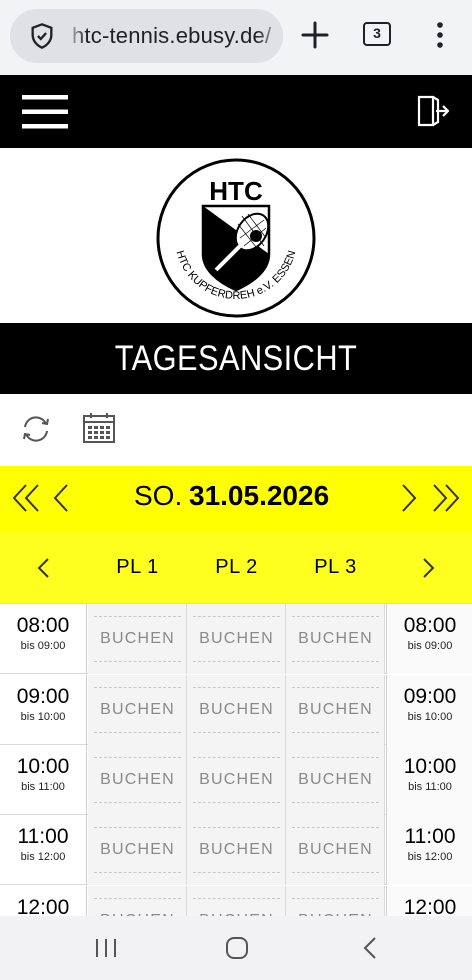 This screenshot has height=980, width=472. Describe the element at coordinates (429, 710) in the screenshot. I see `time-cell-right: 09:00 bis 10:00` at that location.